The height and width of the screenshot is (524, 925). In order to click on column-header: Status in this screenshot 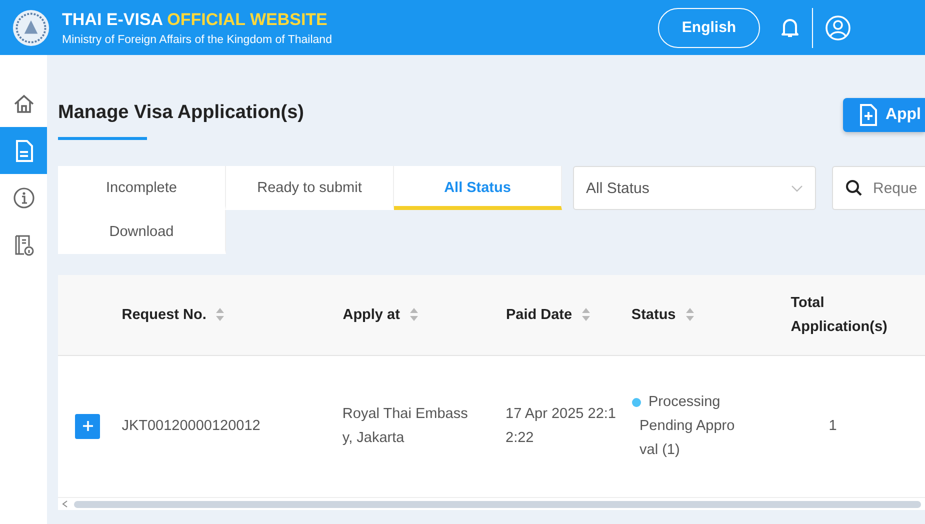, I will do `click(653, 314)`.